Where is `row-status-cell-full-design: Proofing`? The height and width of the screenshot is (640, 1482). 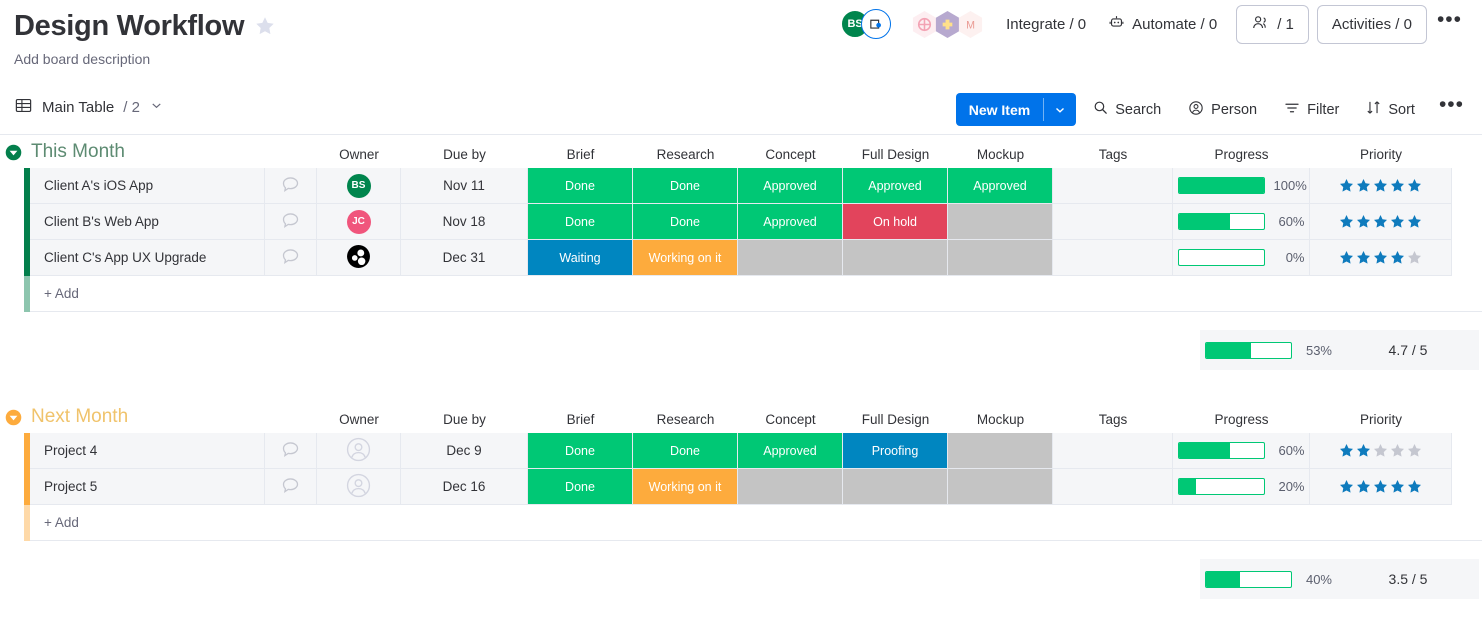
row-status-cell-full-design: Proofing is located at coordinates (895, 451).